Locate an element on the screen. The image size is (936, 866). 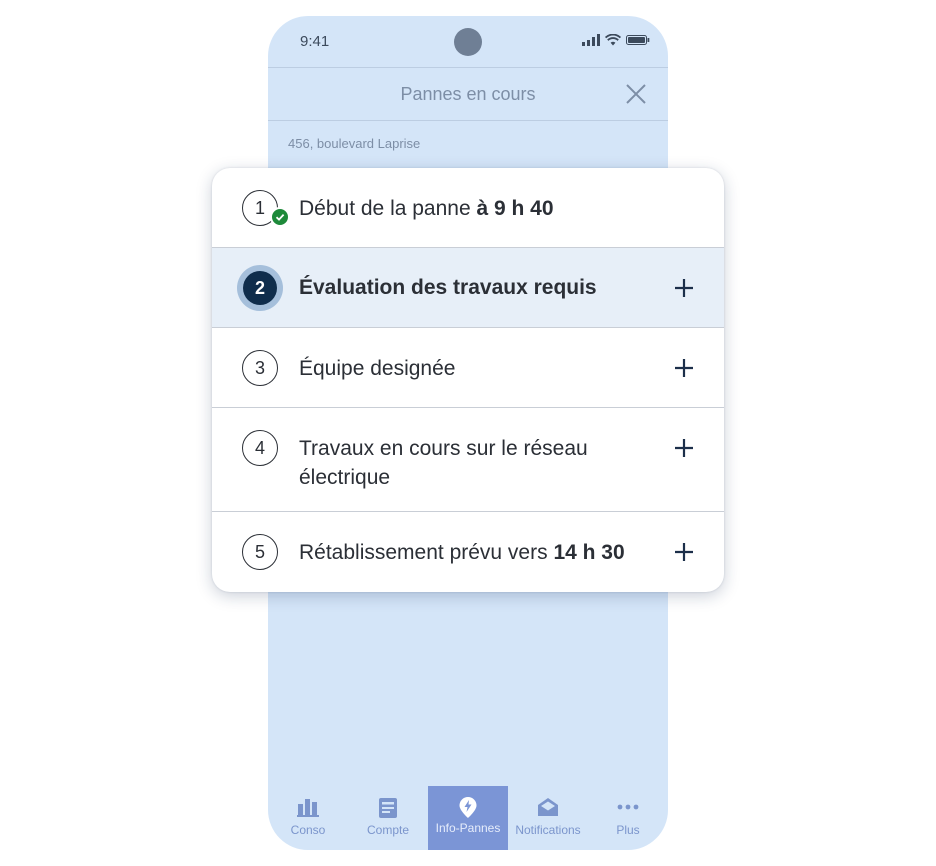
step-text: Rétablissement prévu vers 14 h 30 is located at coordinates (479, 552).